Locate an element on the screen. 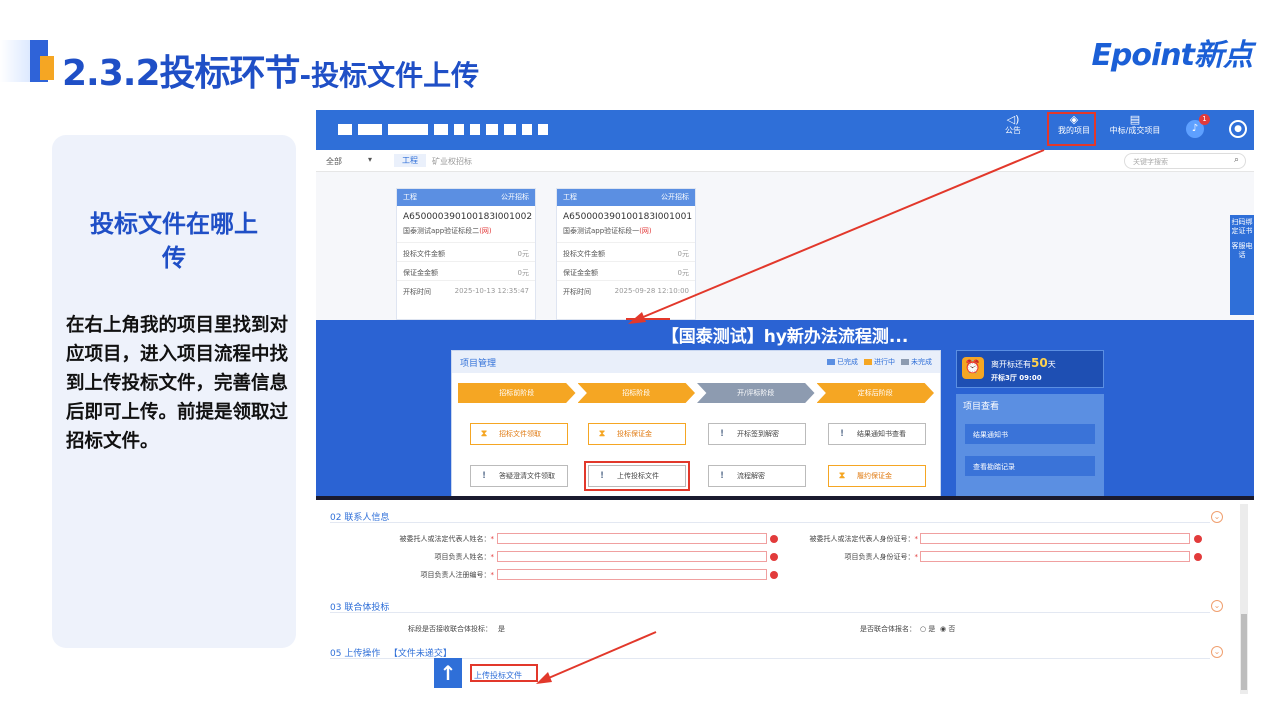  card-name: 国泰测试app验证标段二(网) is located at coordinates (447, 231).